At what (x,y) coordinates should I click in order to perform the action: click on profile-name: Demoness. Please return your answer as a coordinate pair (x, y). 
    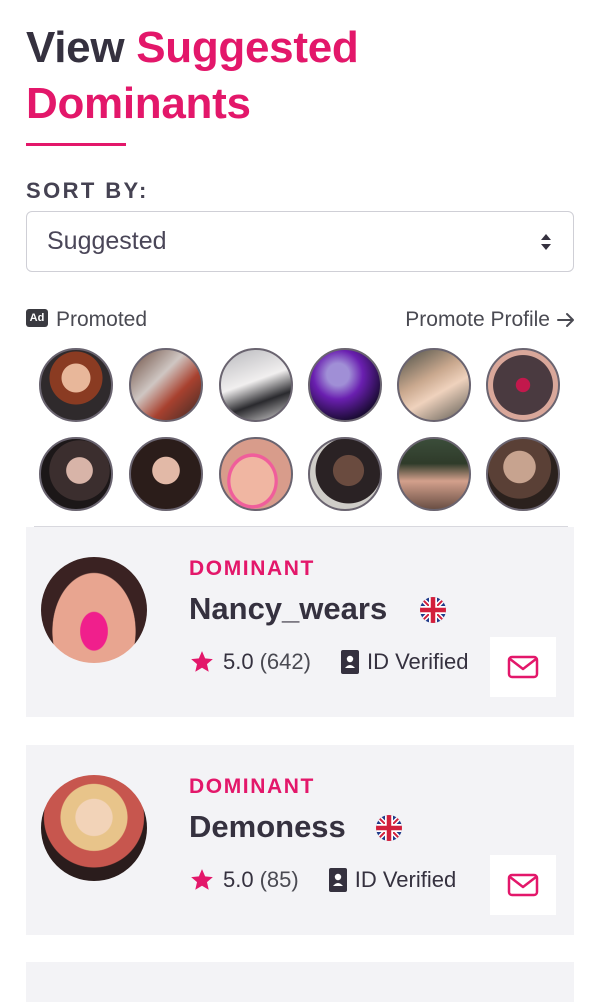
    Looking at the image, I should click on (267, 827).